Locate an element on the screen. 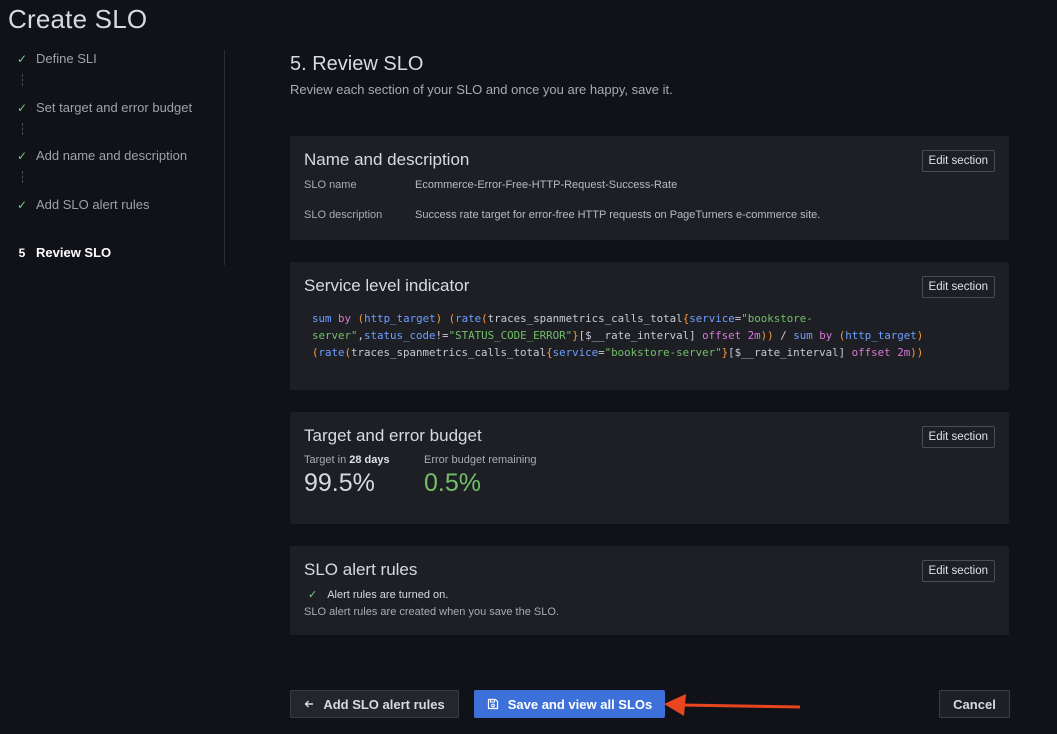 This screenshot has width=1057, height=734. edit-target-section-button: Edit section is located at coordinates (958, 437).